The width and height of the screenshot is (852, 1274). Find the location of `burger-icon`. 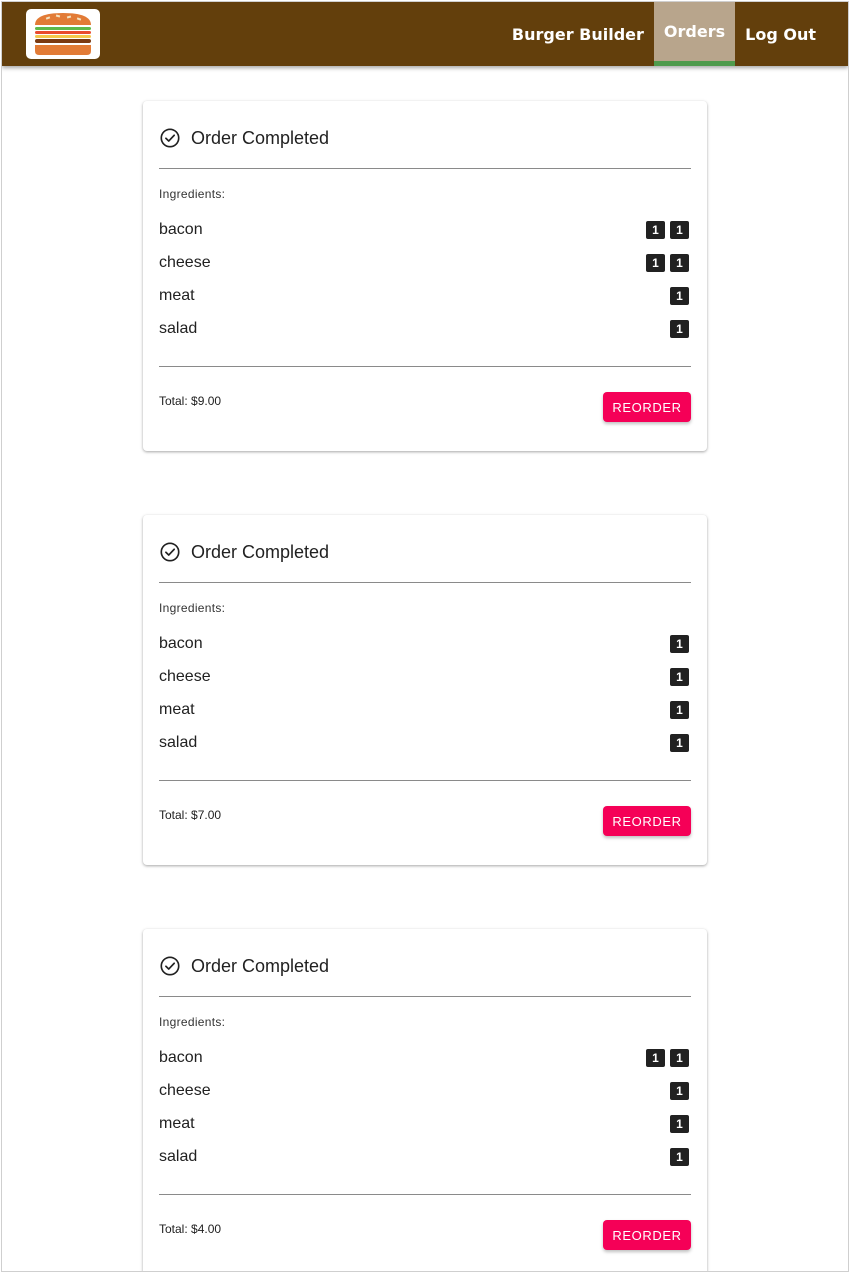

burger-icon is located at coordinates (63, 34).